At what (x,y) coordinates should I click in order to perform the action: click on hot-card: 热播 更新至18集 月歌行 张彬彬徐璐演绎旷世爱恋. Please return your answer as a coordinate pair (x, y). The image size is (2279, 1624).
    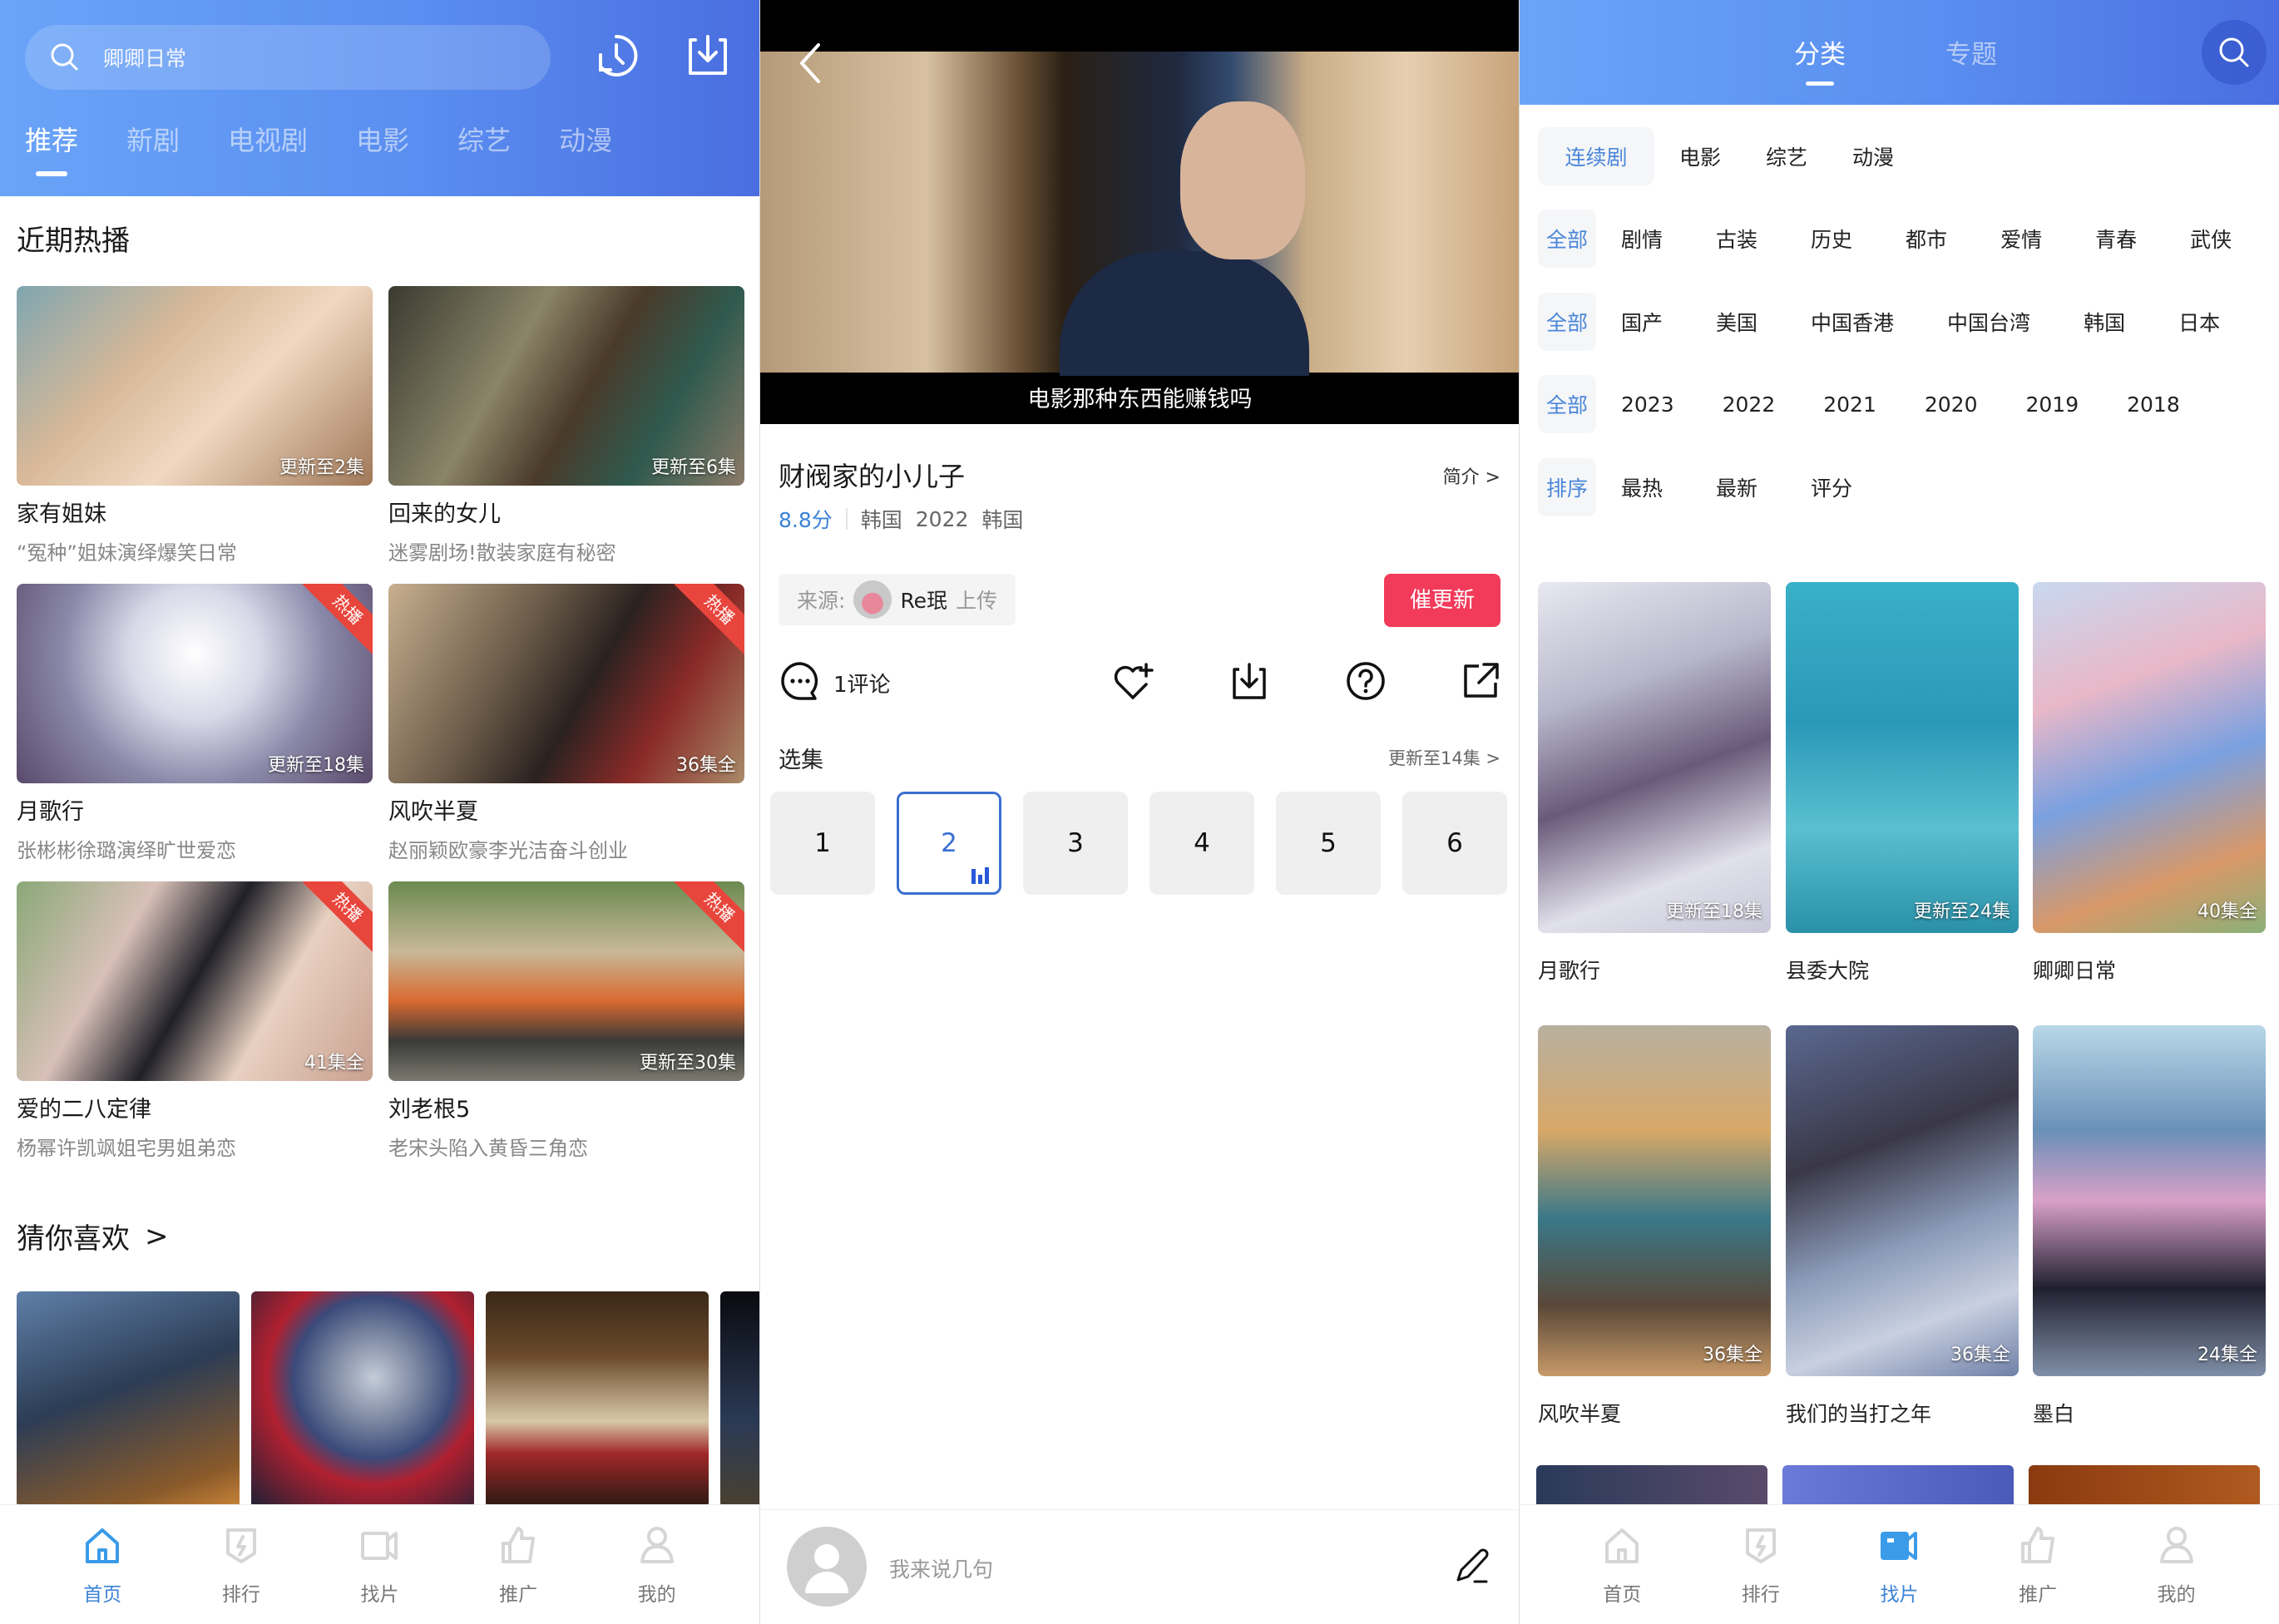
    Looking at the image, I should click on (195, 723).